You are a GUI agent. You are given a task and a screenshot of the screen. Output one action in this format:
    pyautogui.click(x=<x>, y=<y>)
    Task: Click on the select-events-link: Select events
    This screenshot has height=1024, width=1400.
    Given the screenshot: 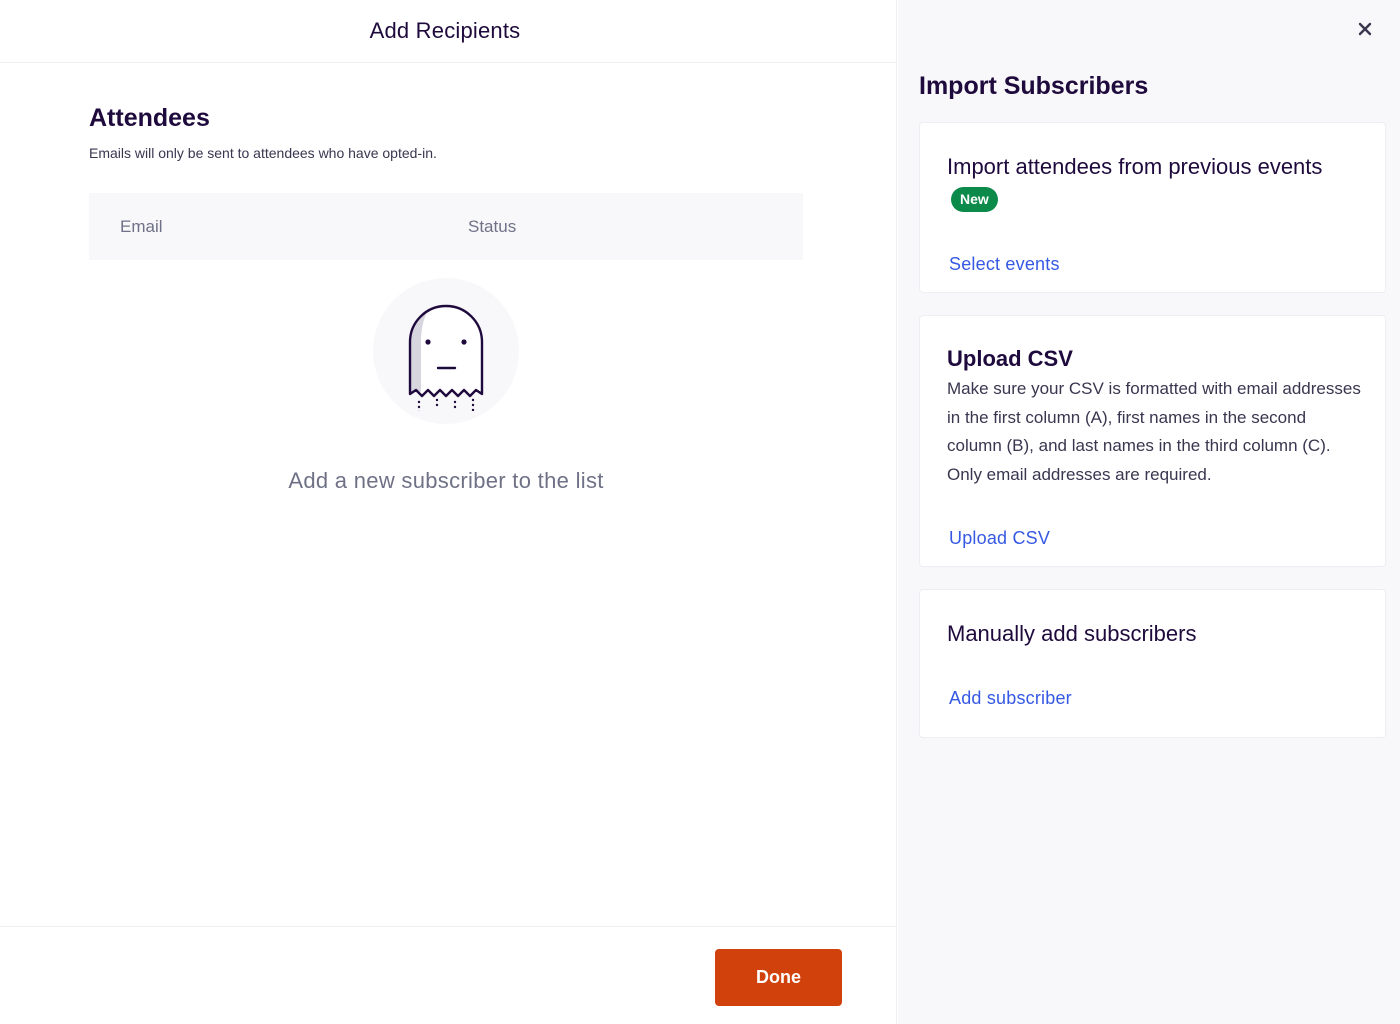 What is the action you would take?
    pyautogui.click(x=1004, y=264)
    